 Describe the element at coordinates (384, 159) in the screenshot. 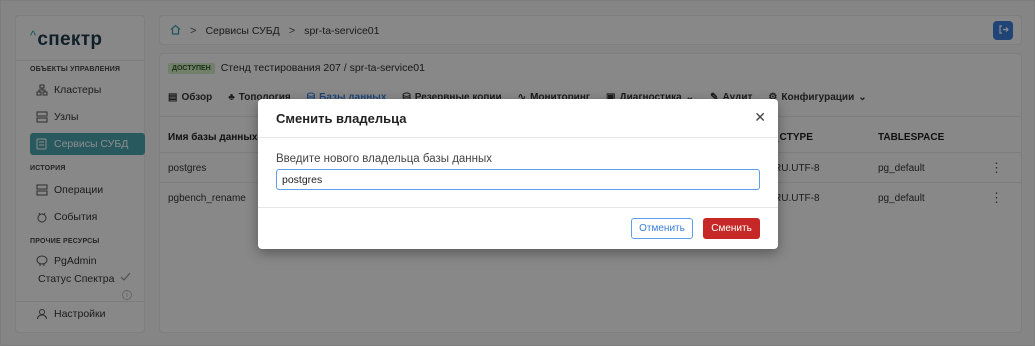

I see `owner-field-label: Введите нового владельца базы данных` at that location.